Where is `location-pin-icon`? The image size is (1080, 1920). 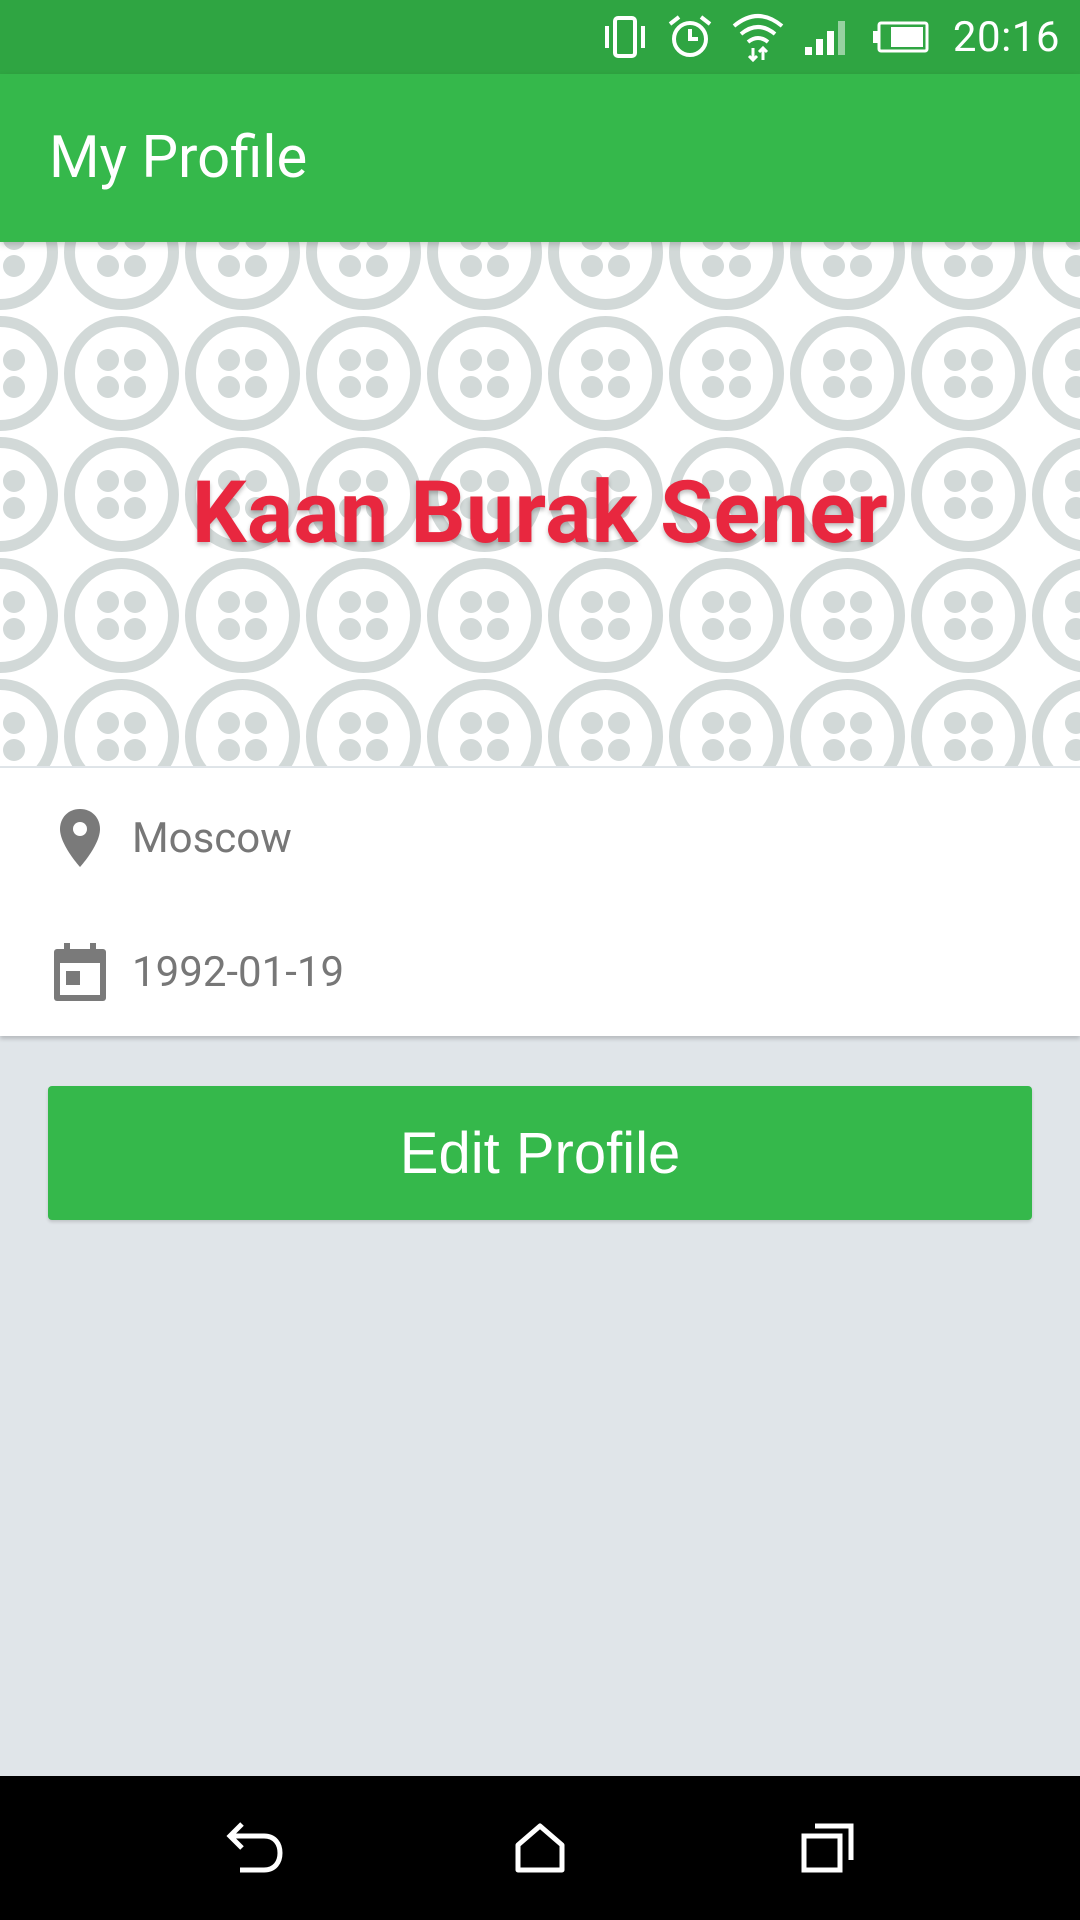 location-pin-icon is located at coordinates (80, 838).